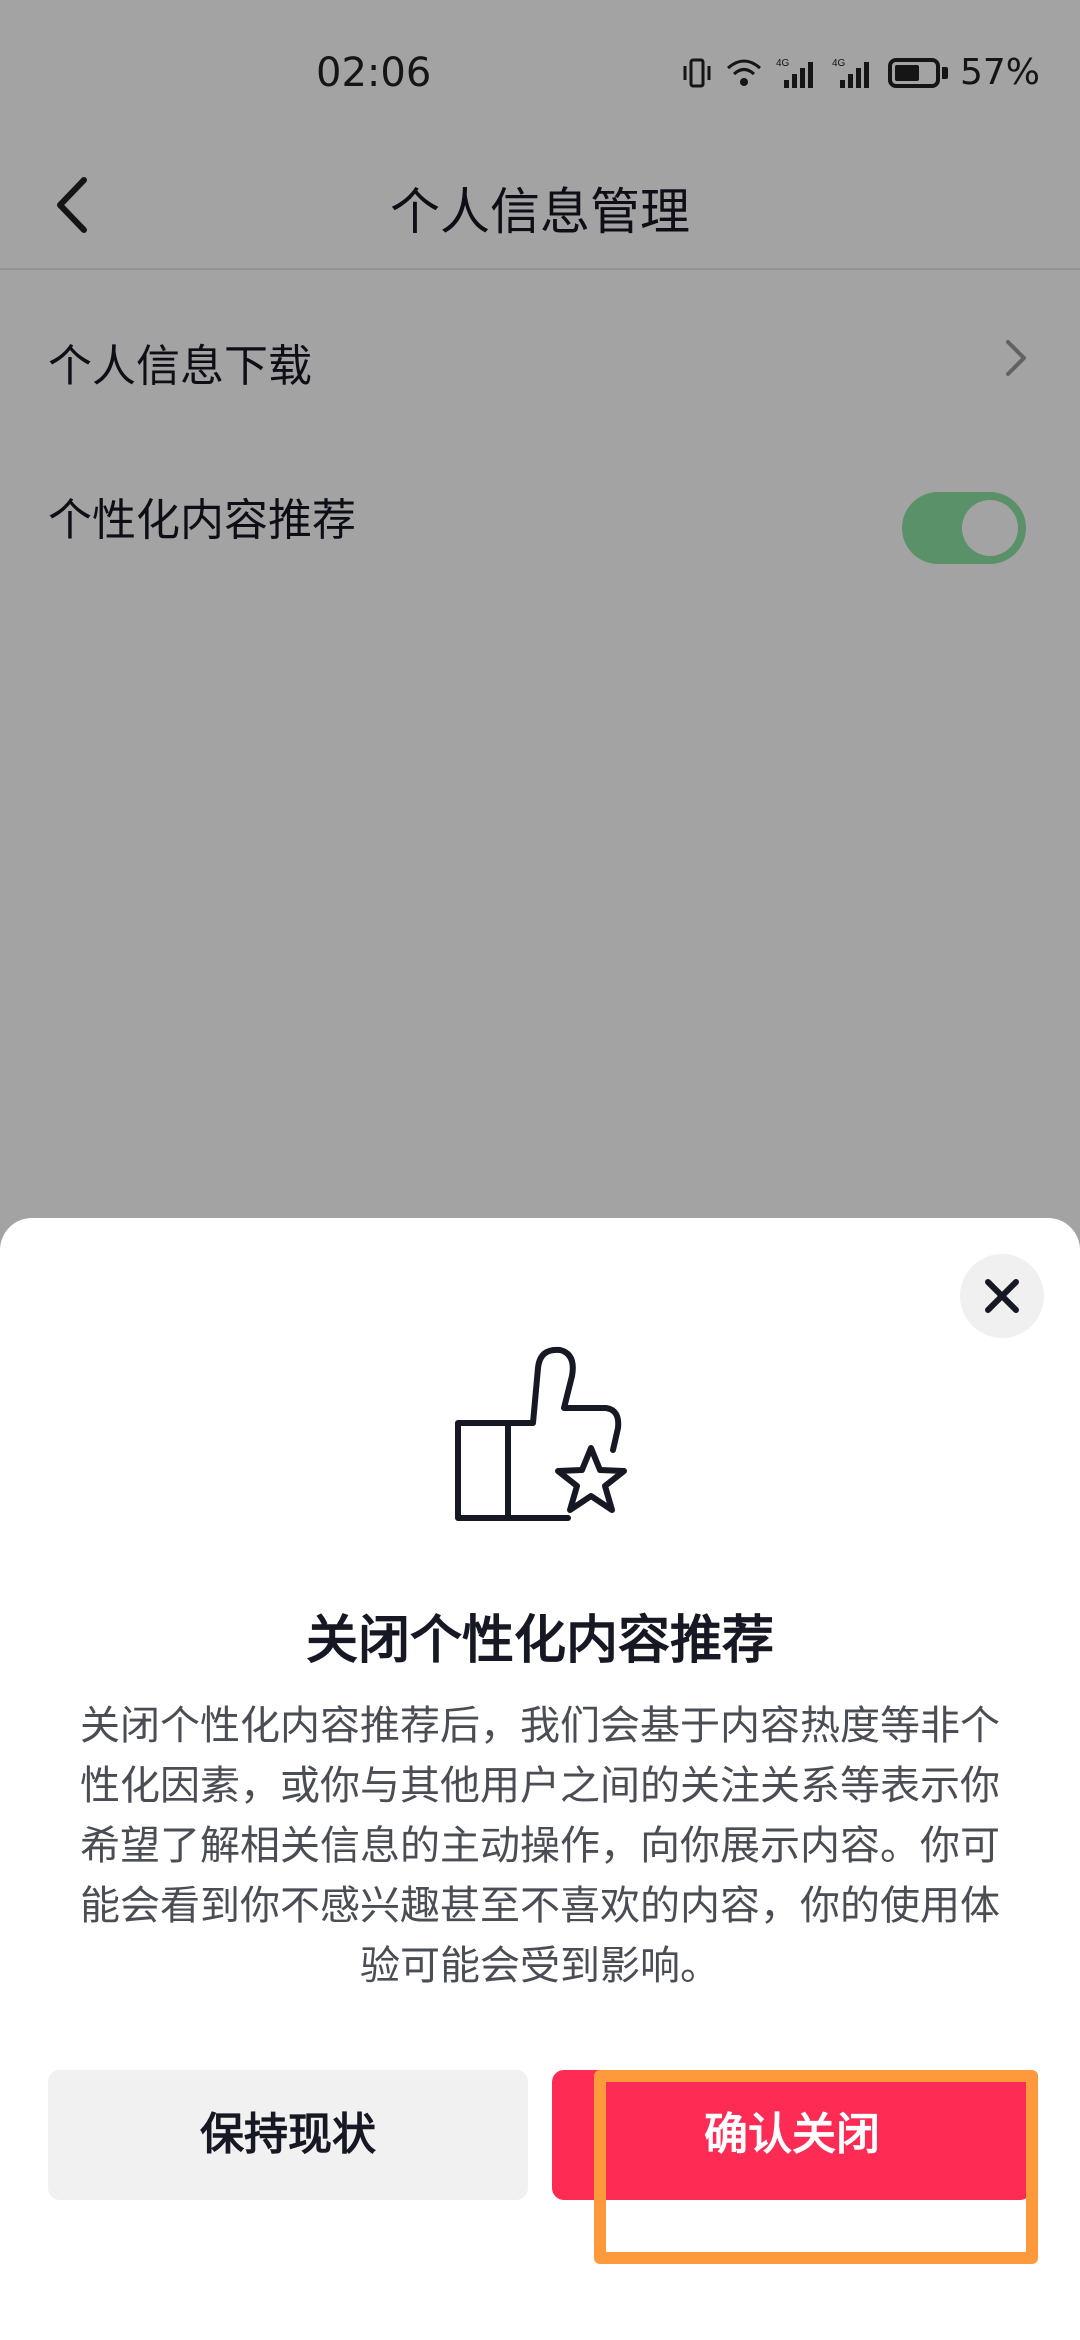  Describe the element at coordinates (792, 2135) in the screenshot. I see `confirm-close-button: 确认关闭` at that location.